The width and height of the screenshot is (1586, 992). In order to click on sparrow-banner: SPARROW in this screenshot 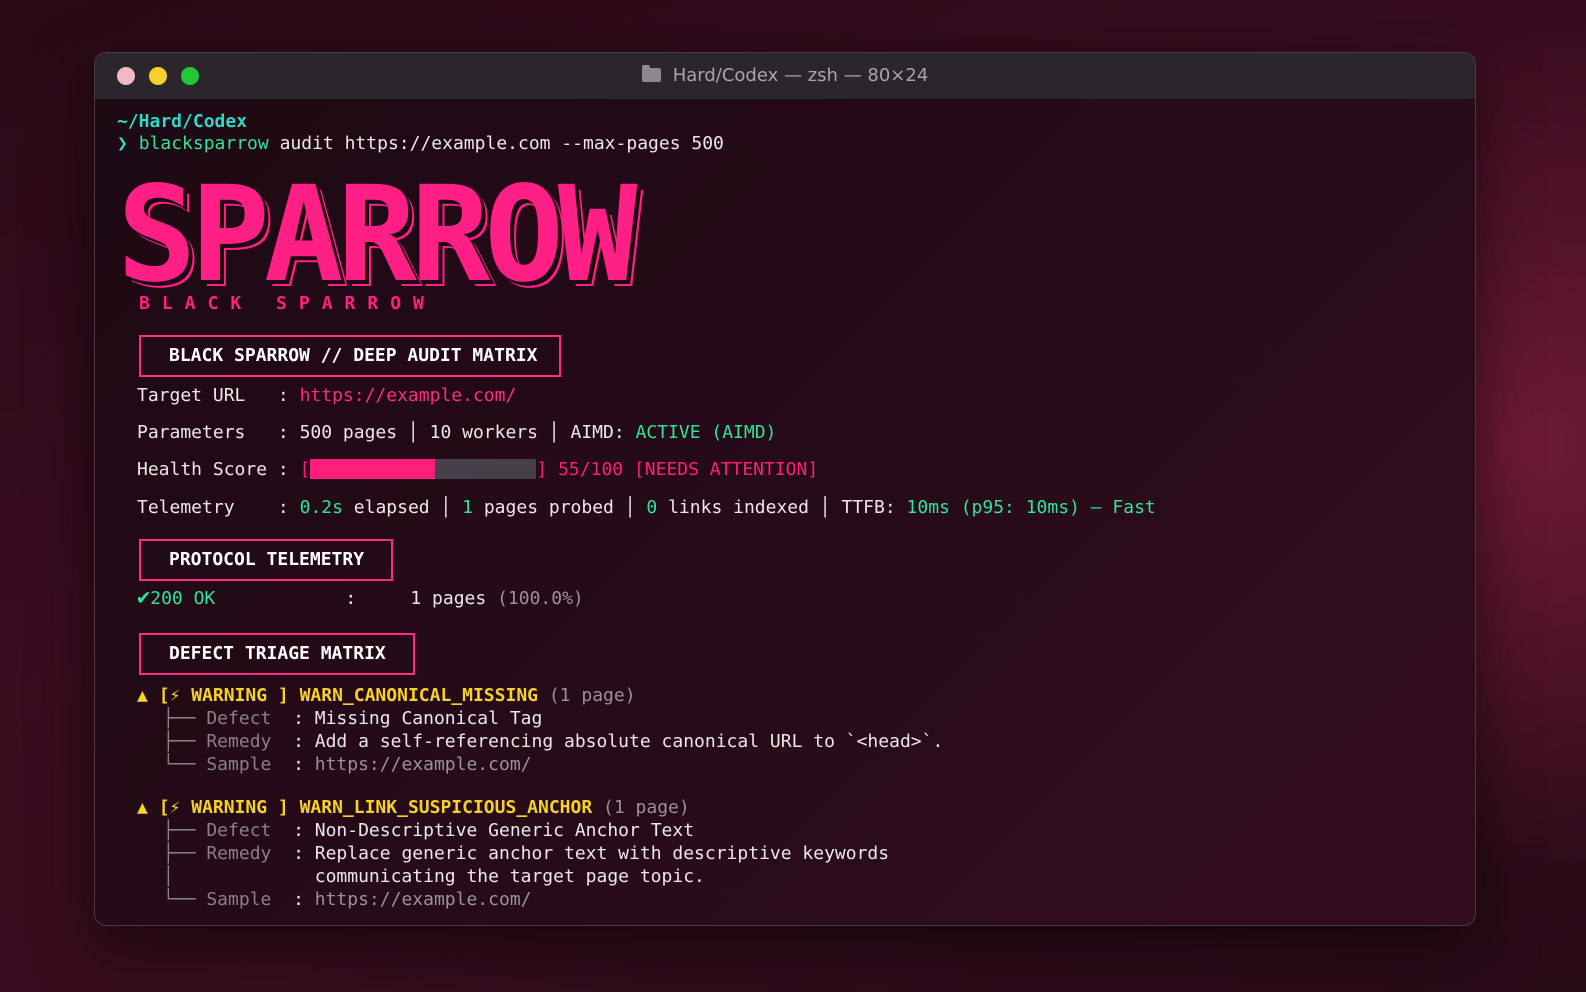, I will do `click(377, 235)`.